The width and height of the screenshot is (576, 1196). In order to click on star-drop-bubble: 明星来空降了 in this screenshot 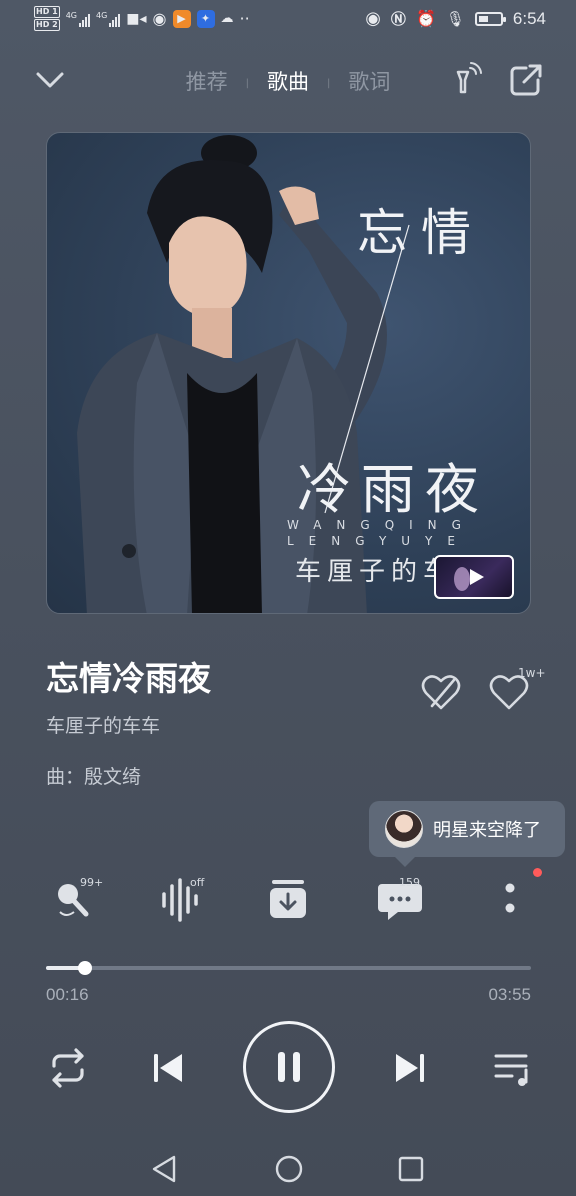, I will do `click(467, 834)`.